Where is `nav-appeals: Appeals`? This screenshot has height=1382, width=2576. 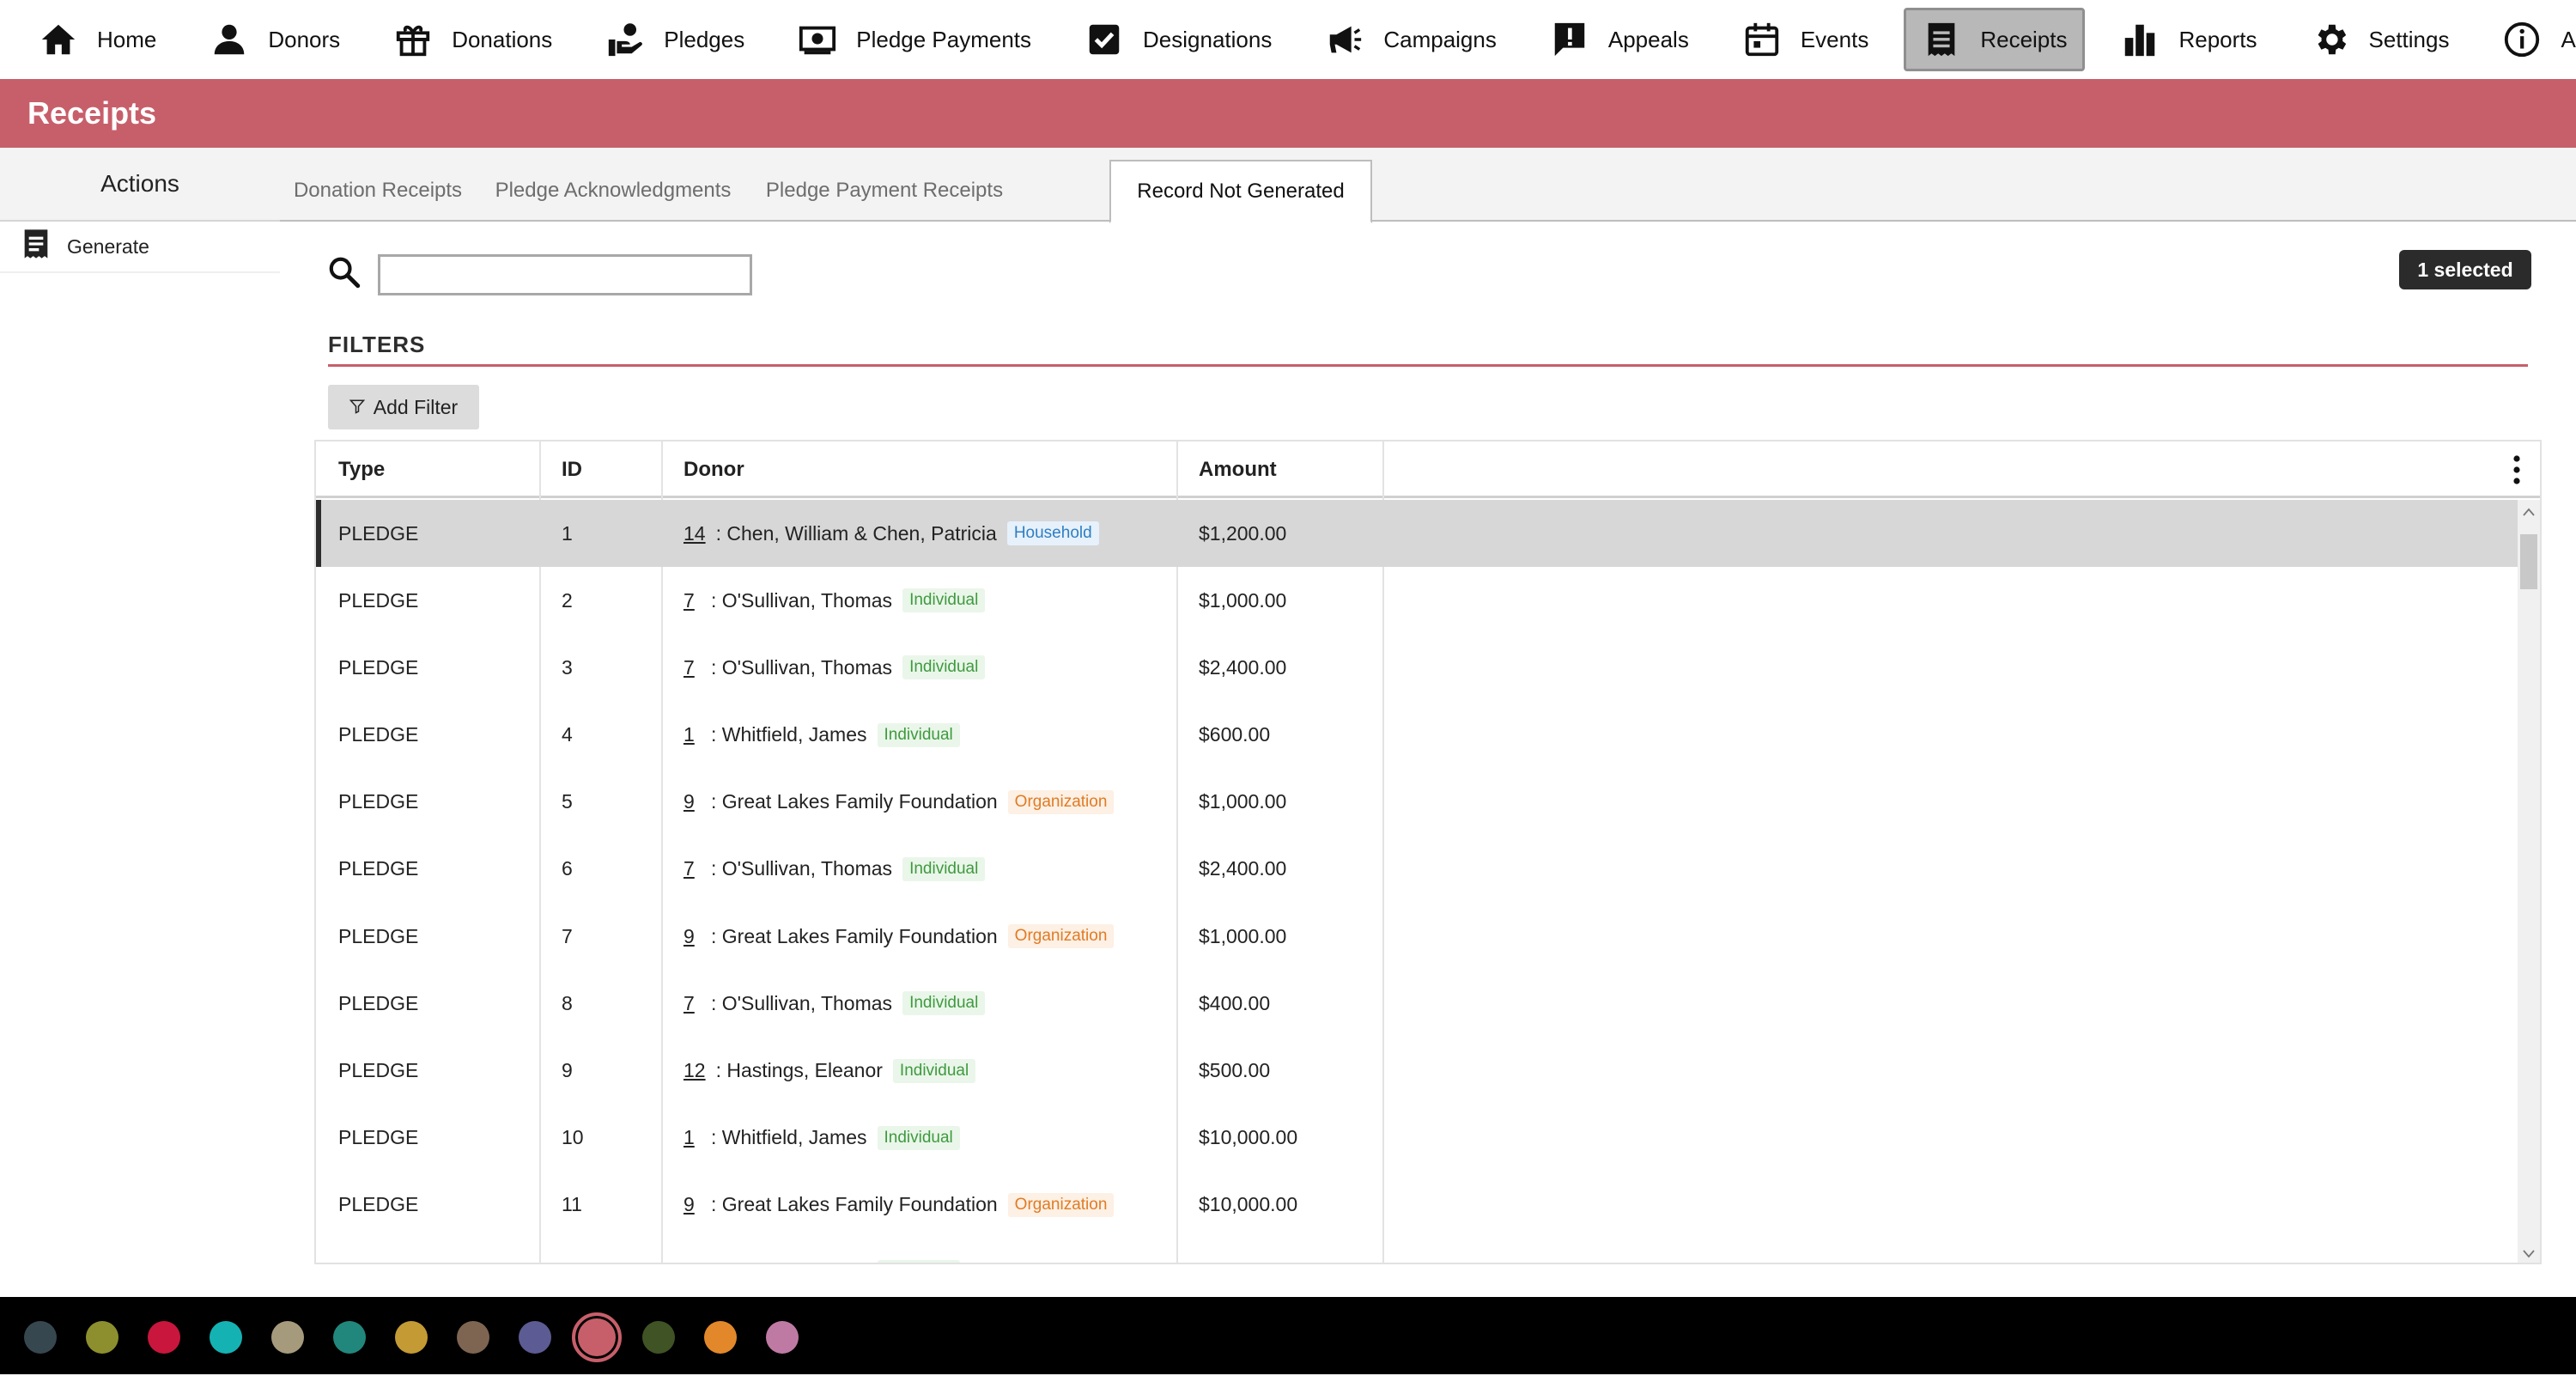
nav-appeals: Appeals is located at coordinates (1620, 39).